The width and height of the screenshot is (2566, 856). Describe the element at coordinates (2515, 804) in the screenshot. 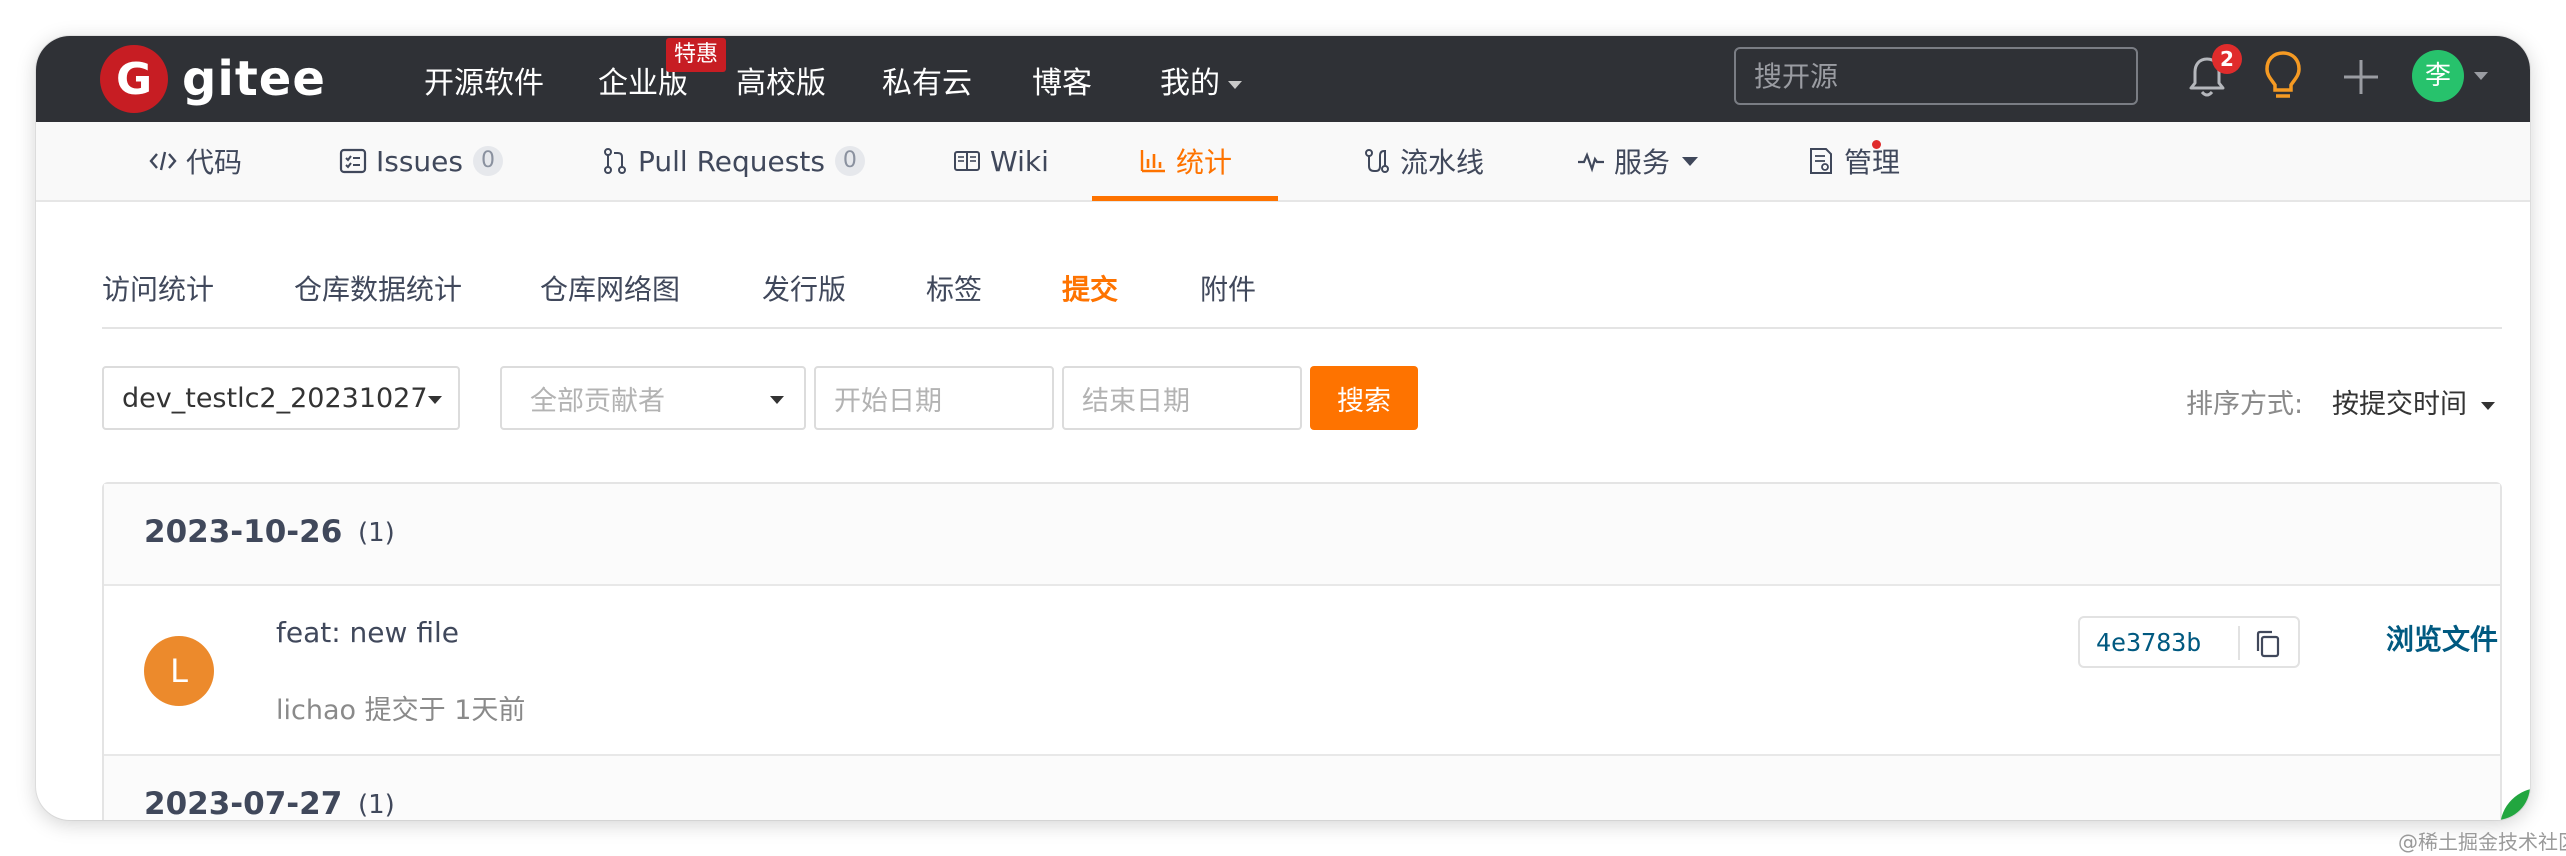

I see `help-chat-button` at that location.